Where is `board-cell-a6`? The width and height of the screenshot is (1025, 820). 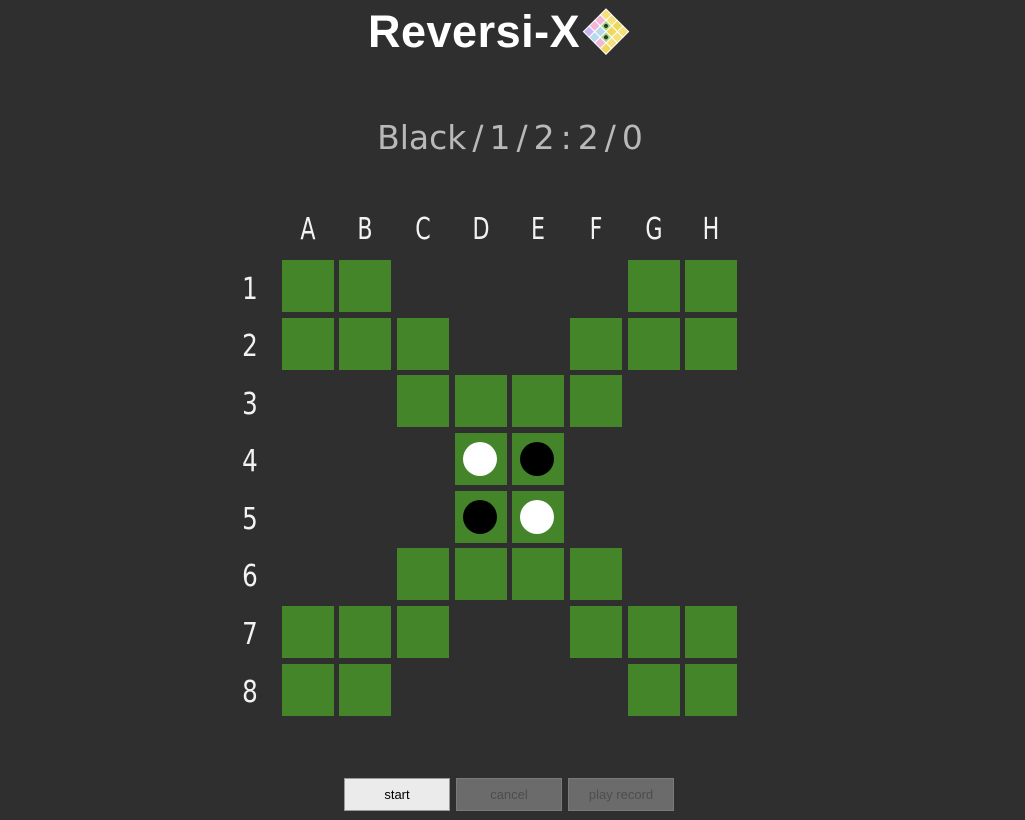 board-cell-a6 is located at coordinates (308, 574).